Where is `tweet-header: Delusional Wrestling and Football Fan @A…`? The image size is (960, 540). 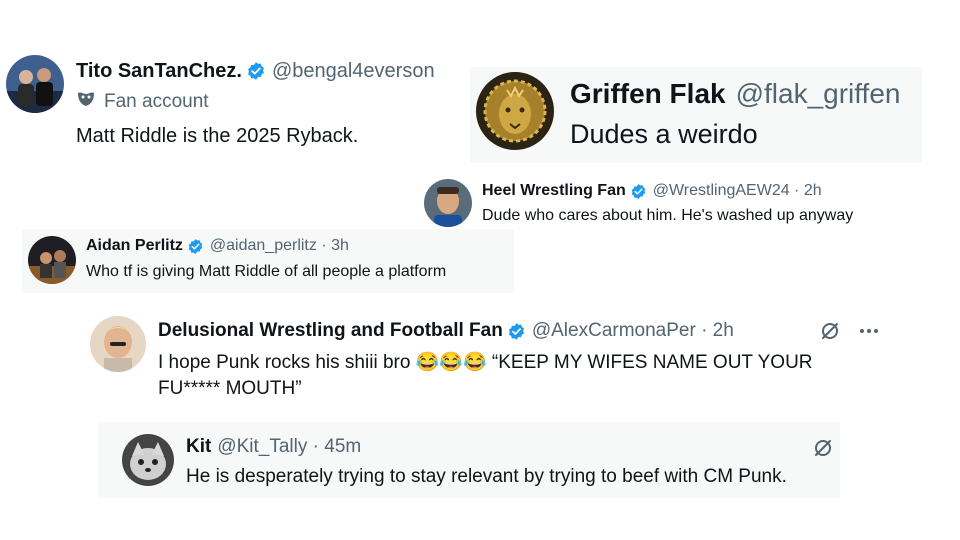
tweet-header: Delusional Wrestling and Football Fan @A… is located at coordinates (446, 331).